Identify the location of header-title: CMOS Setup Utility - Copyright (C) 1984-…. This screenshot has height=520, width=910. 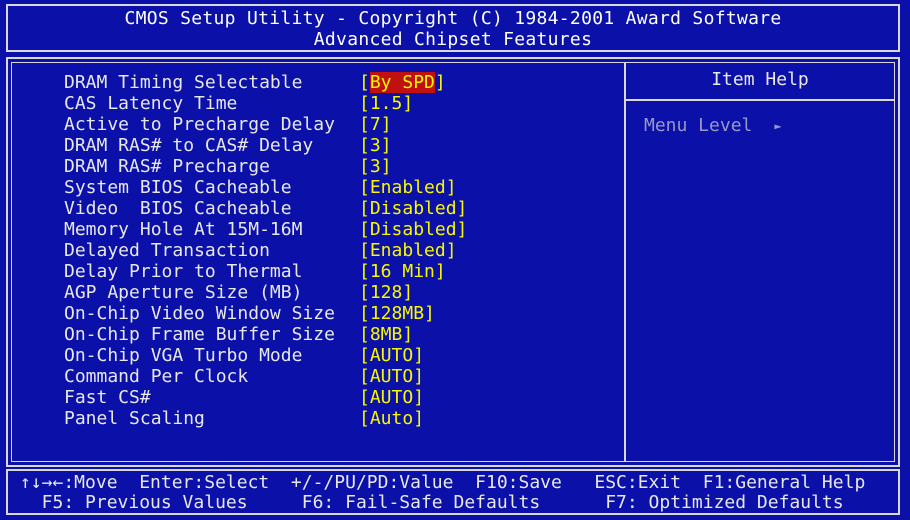
(453, 18).